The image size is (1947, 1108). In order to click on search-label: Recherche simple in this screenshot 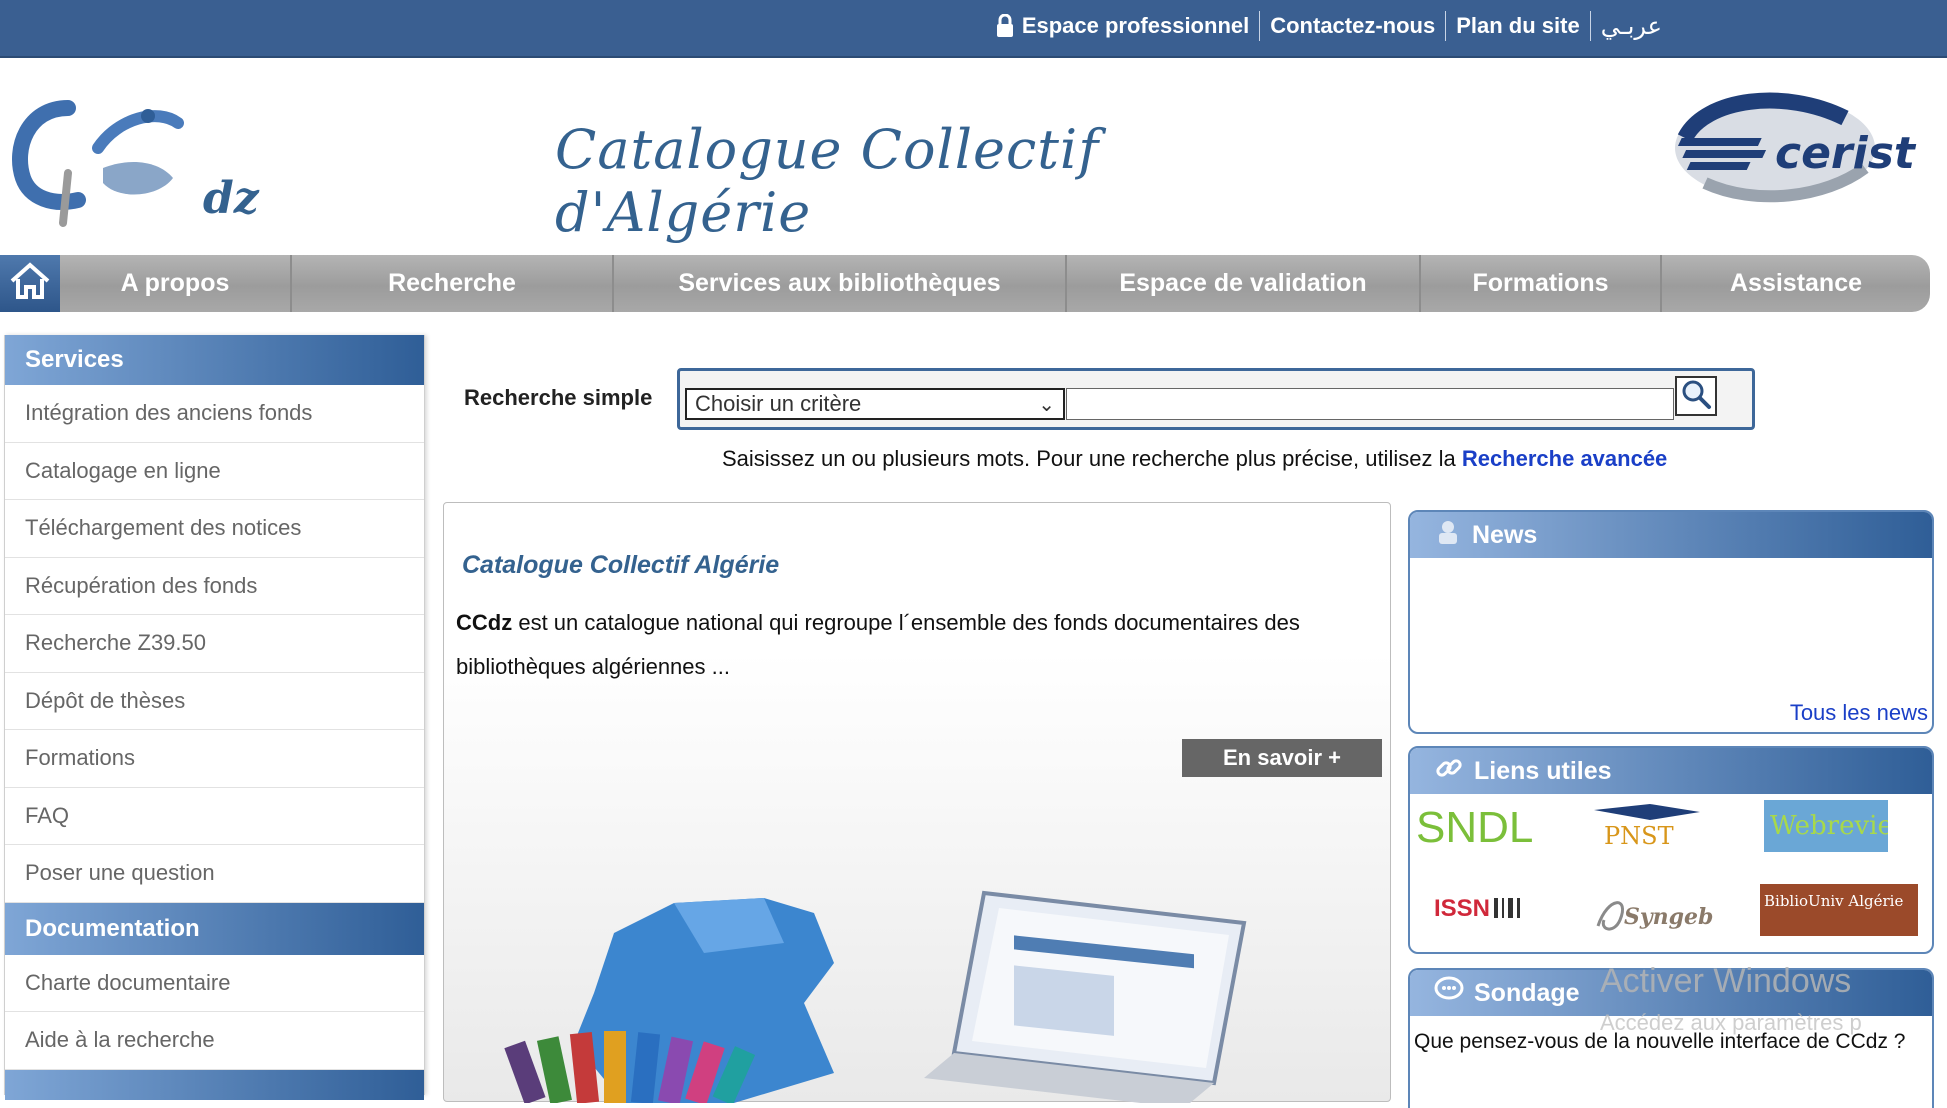, I will do `click(558, 397)`.